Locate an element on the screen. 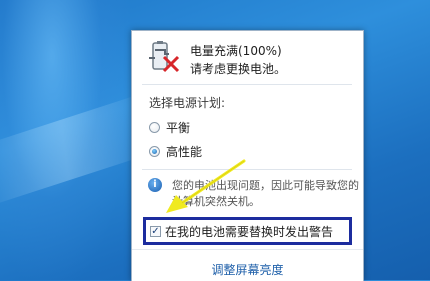 The height and width of the screenshot is (281, 430). divider is located at coordinates (247, 84).